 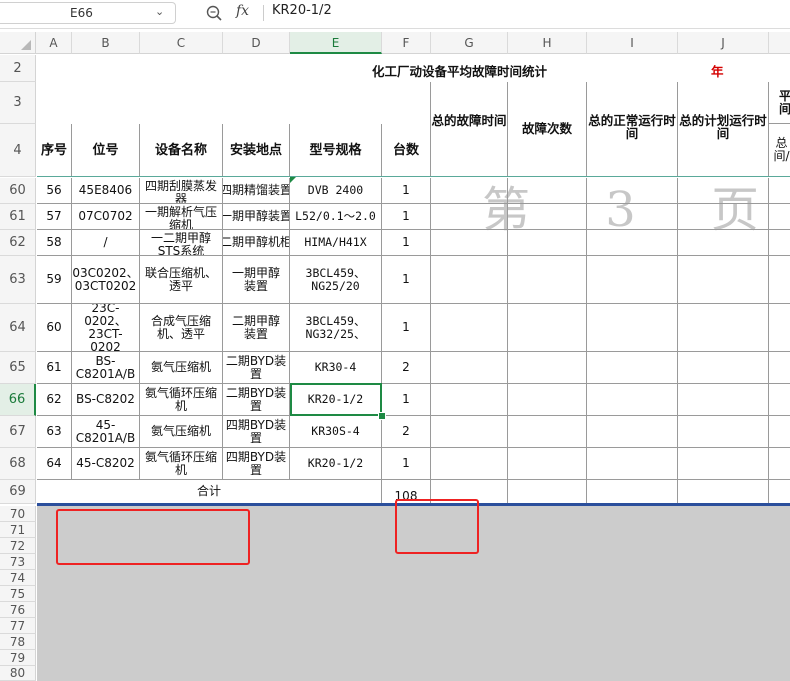 I want to click on cell-seq: 58, so click(x=54, y=243).